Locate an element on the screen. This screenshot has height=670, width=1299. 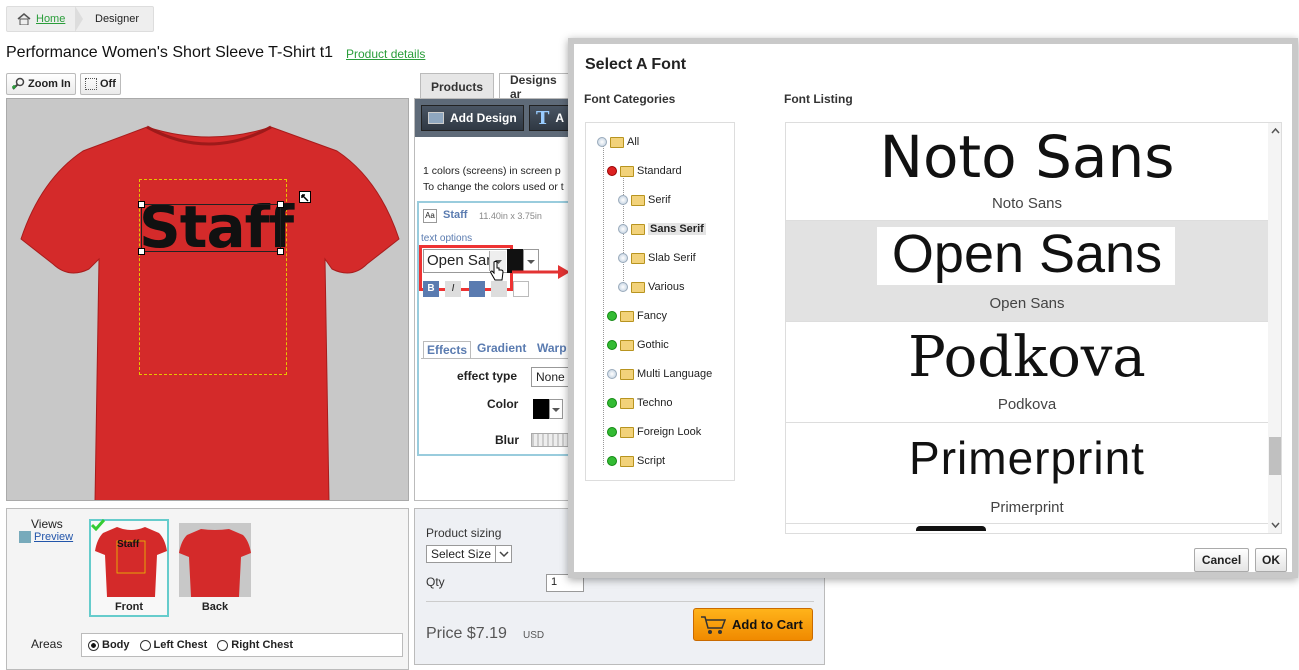
area-body: Body is located at coordinates (109, 645).